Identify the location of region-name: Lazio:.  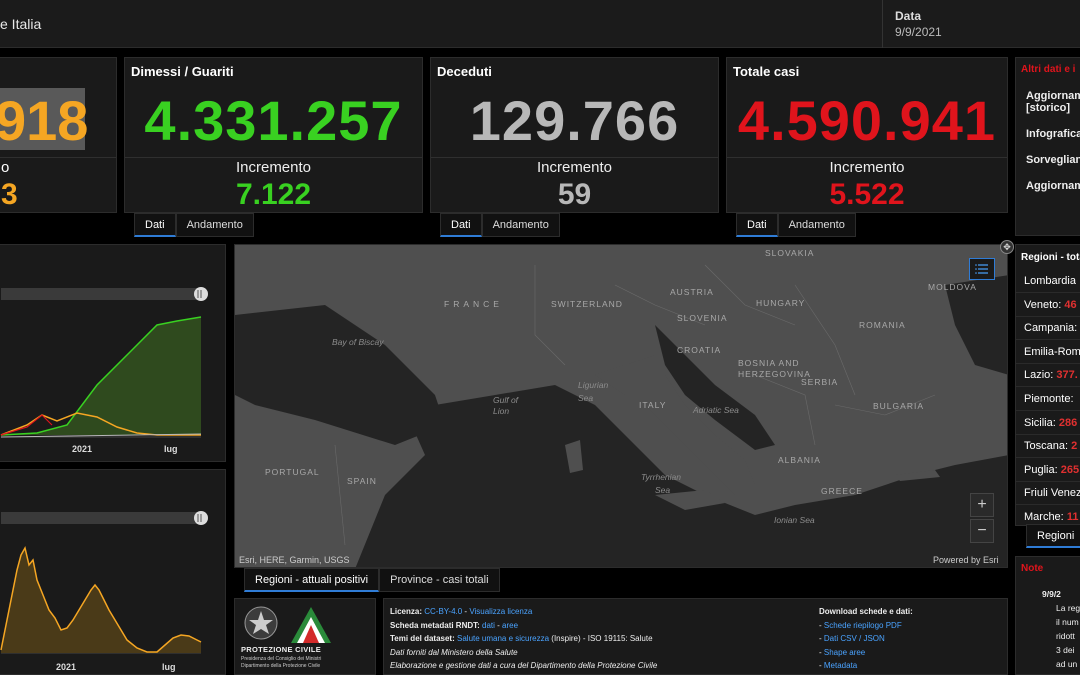
(1039, 375).